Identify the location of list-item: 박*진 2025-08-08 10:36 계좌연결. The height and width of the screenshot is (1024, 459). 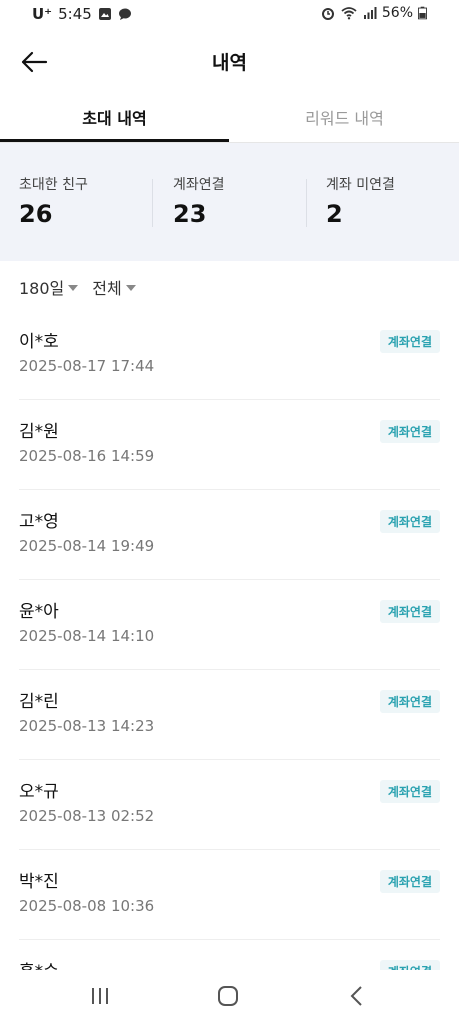
(229, 895).